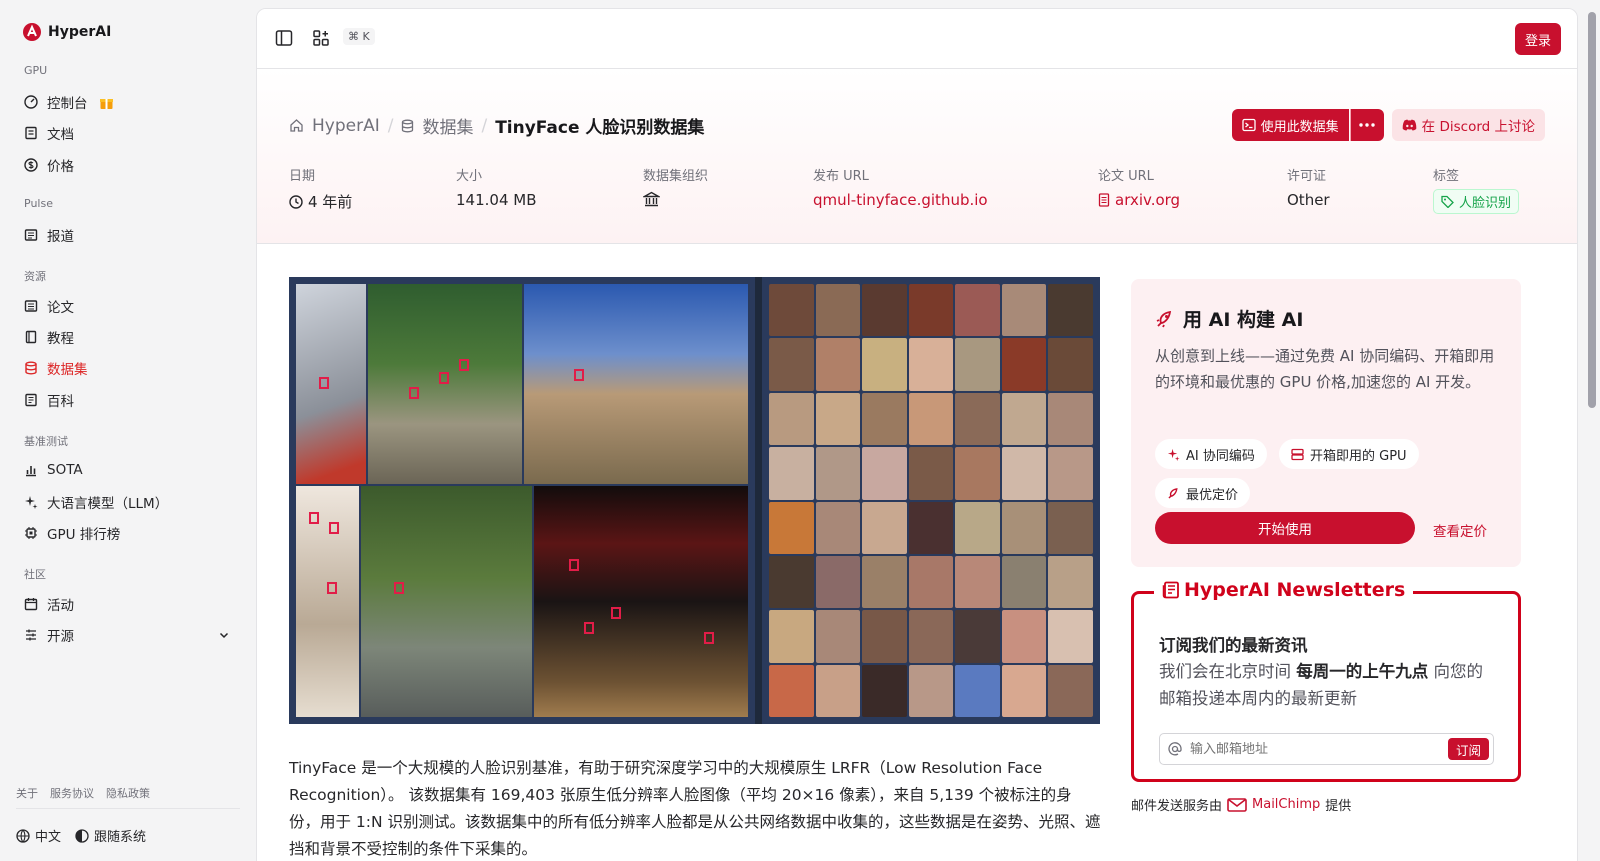 The width and height of the screenshot is (1600, 861). What do you see at coordinates (1468, 749) in the screenshot?
I see `subscribe-button: 订阅` at bounding box center [1468, 749].